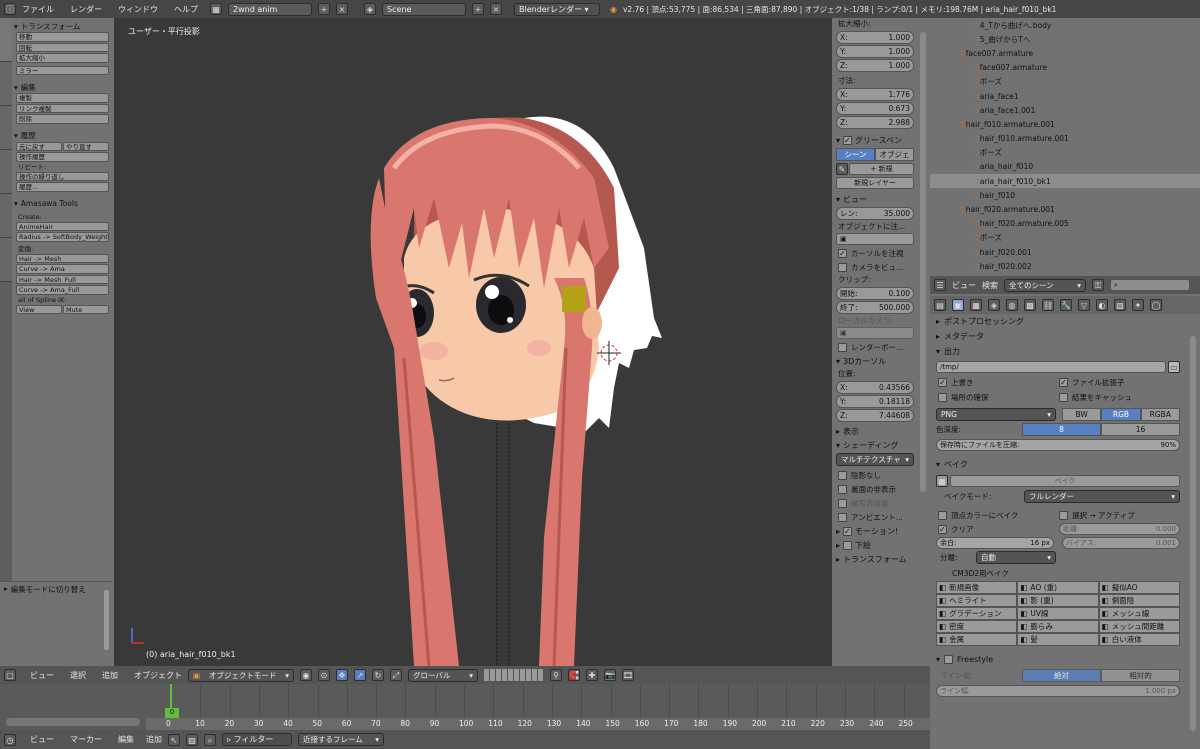 The height and width of the screenshot is (749, 1200). What do you see at coordinates (62, 119) in the screenshot?
I see `delete-button: 削除` at bounding box center [62, 119].